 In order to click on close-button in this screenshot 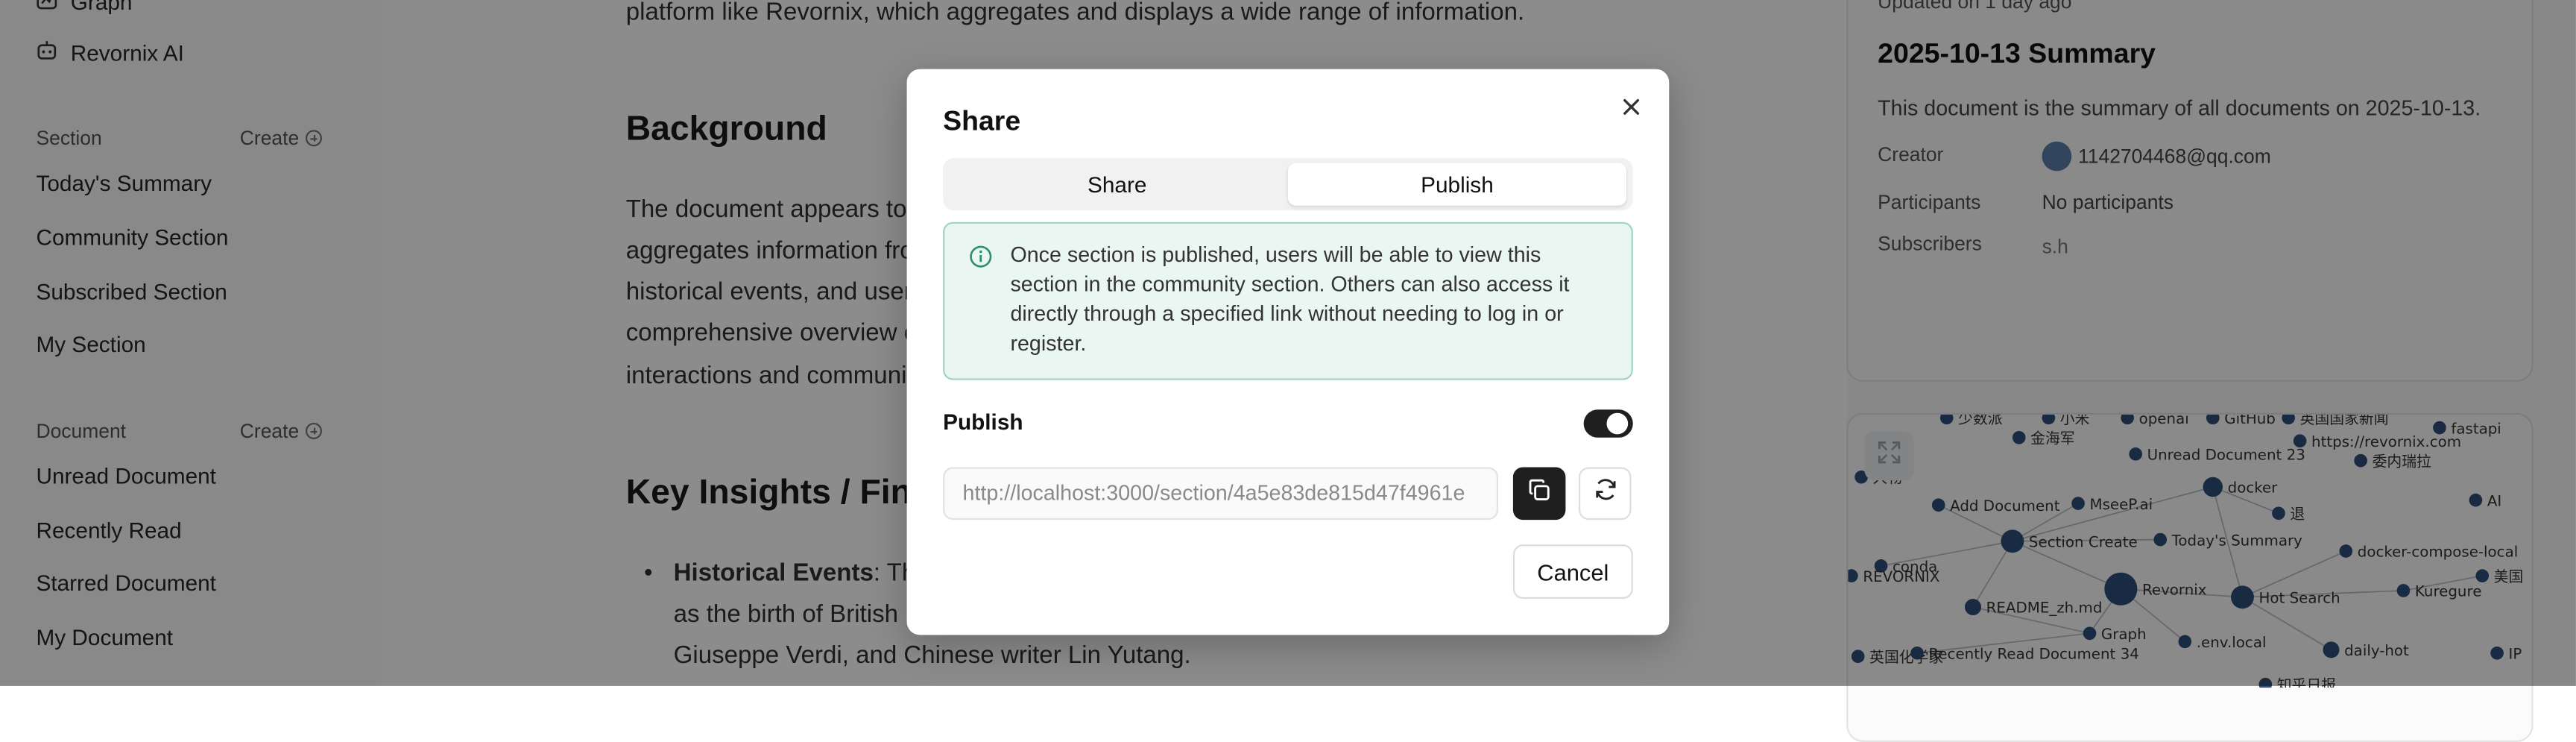, I will do `click(1632, 107)`.